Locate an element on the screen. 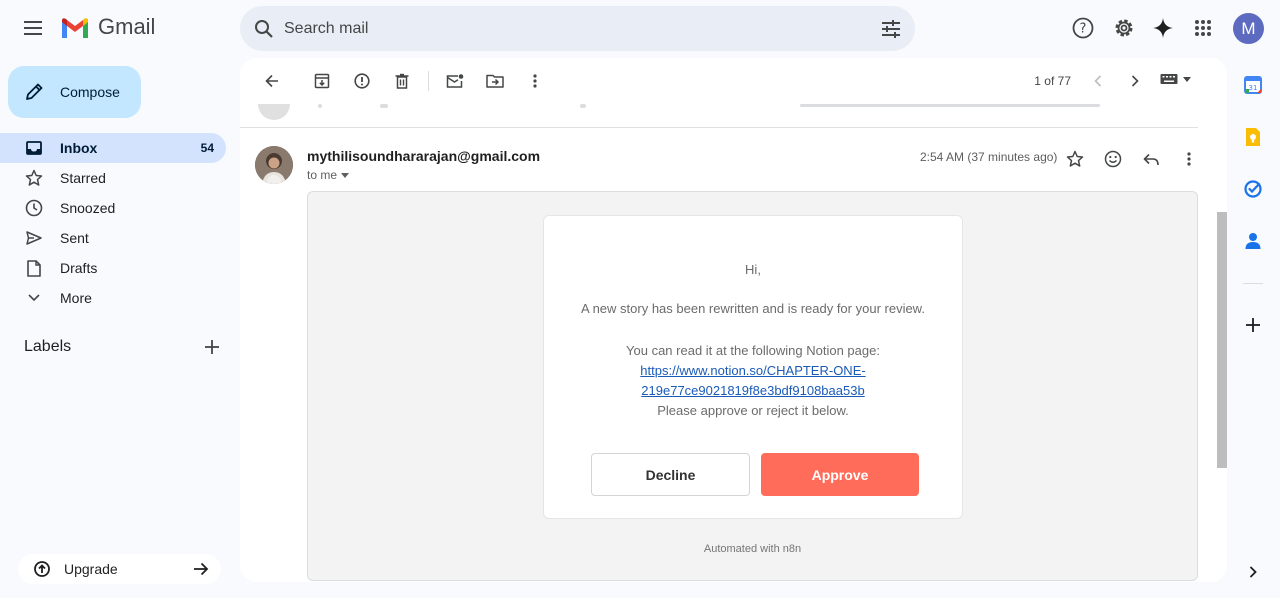 The width and height of the screenshot is (1280, 598). back-button is located at coordinates (272, 81).